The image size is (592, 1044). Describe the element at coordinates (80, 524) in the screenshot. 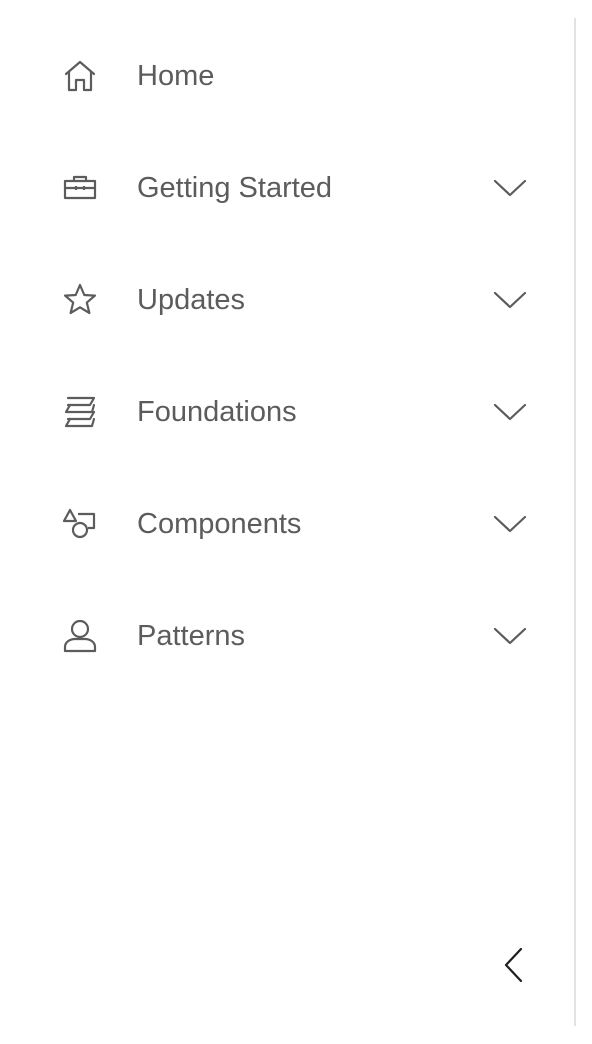

I see `shapes-icon` at that location.